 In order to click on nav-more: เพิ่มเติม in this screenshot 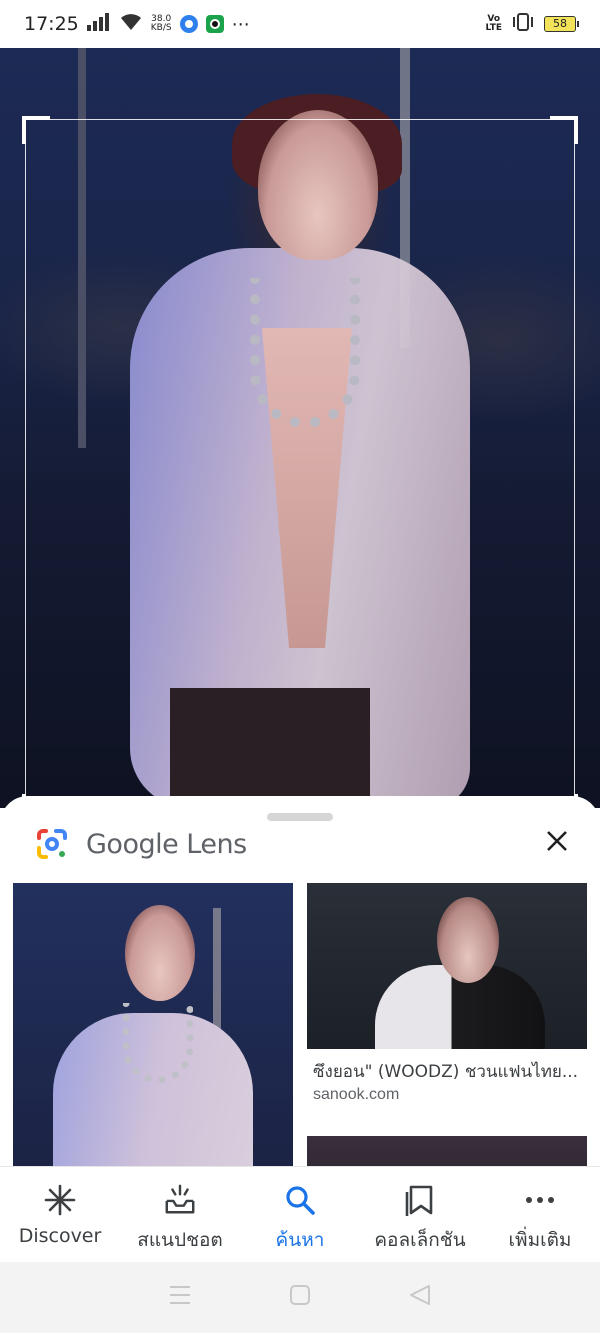, I will do `click(540, 1214)`.